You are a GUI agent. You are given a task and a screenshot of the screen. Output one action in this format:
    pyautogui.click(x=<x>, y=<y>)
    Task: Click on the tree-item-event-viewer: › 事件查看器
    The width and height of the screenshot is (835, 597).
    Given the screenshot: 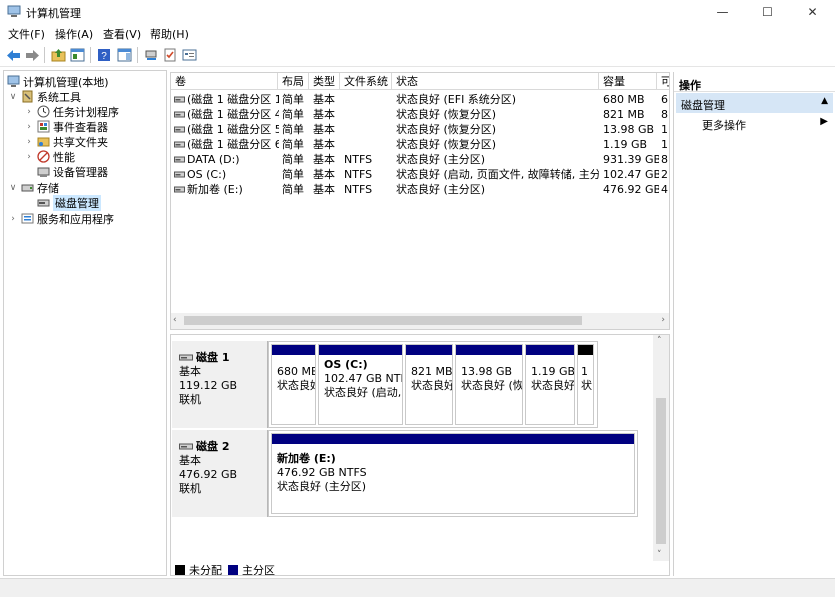 What is the action you would take?
    pyautogui.click(x=66, y=126)
    